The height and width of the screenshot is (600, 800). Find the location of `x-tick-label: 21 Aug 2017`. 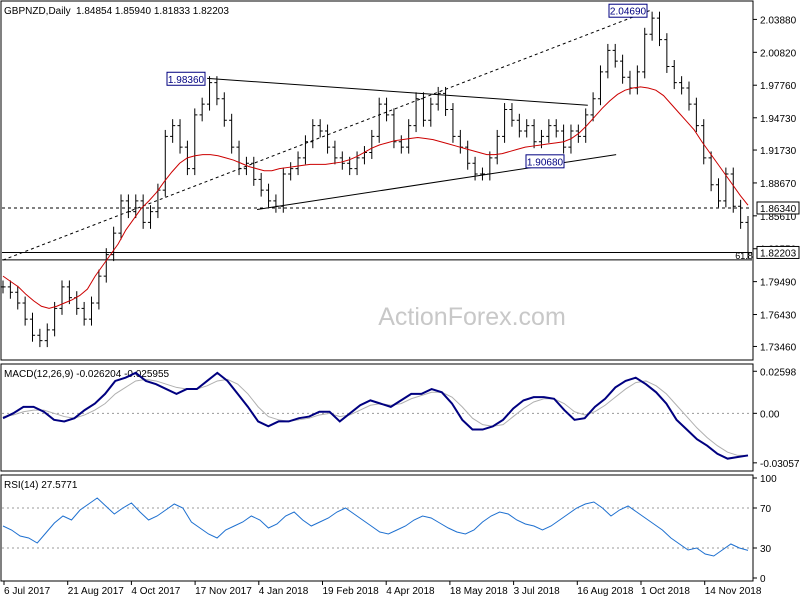

x-tick-label: 21 Aug 2017 is located at coordinates (96, 591).